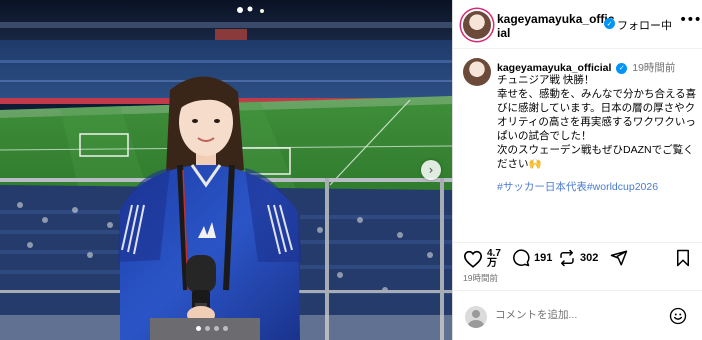  What do you see at coordinates (609, 23) in the screenshot?
I see `verified-badge-icon: ✓` at bounding box center [609, 23].